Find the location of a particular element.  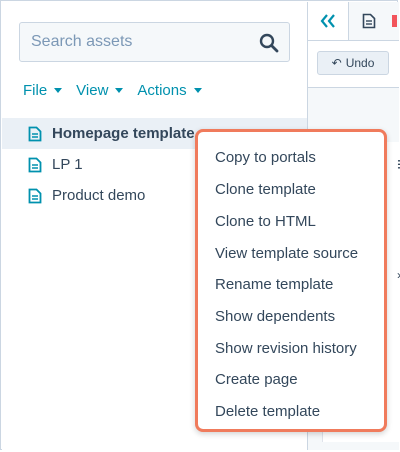

actions-menu: Actions is located at coordinates (169, 90).